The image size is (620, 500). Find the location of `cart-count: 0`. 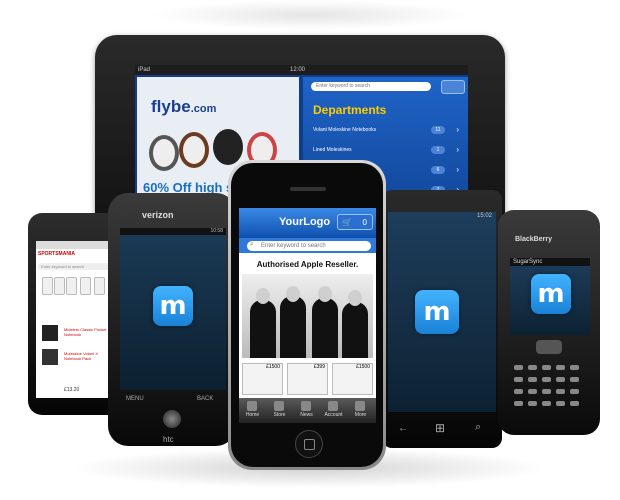

cart-count: 0 is located at coordinates (364, 222).